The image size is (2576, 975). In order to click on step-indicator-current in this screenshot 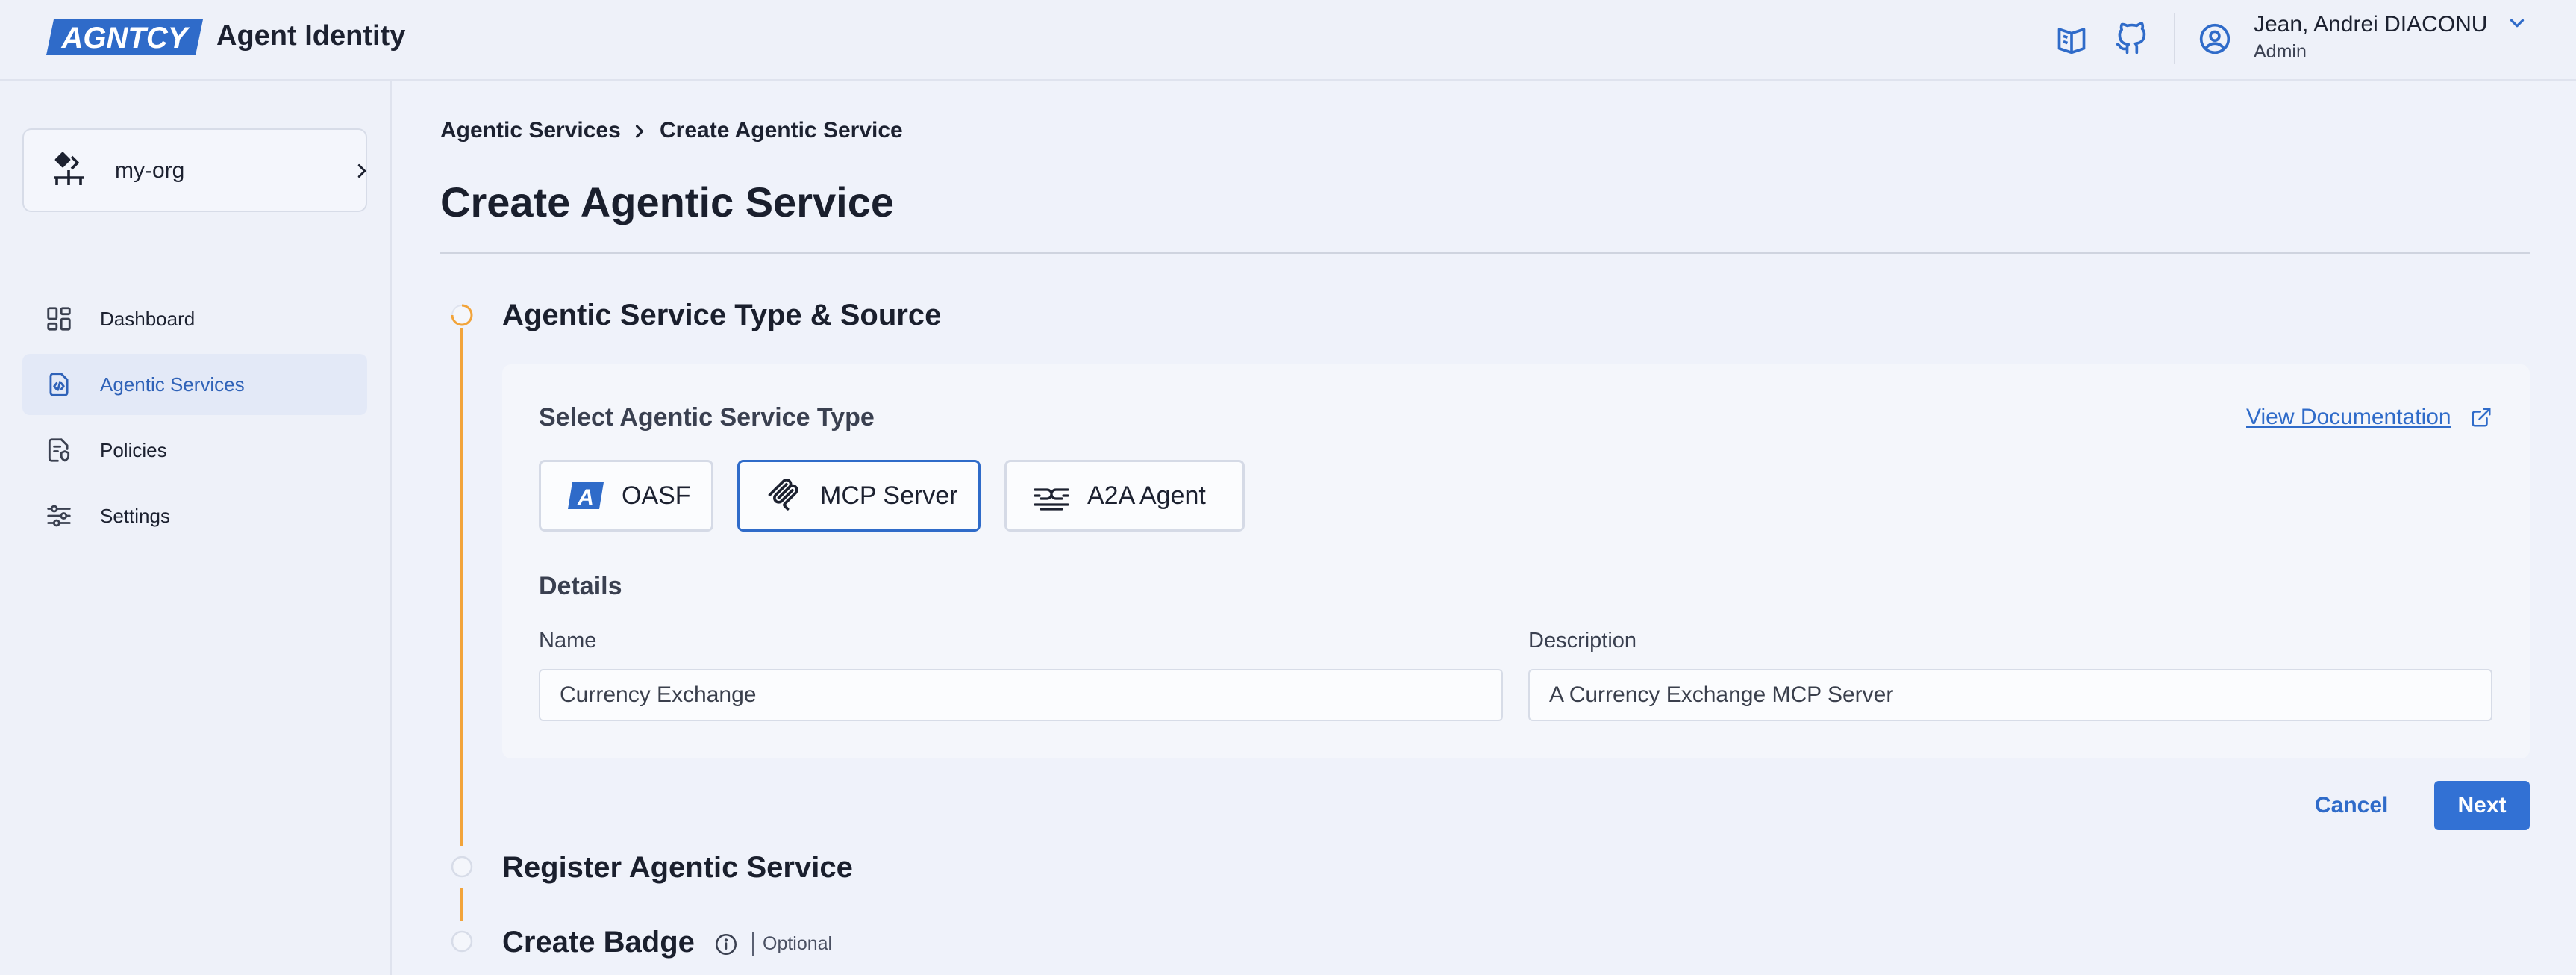, I will do `click(462, 315)`.